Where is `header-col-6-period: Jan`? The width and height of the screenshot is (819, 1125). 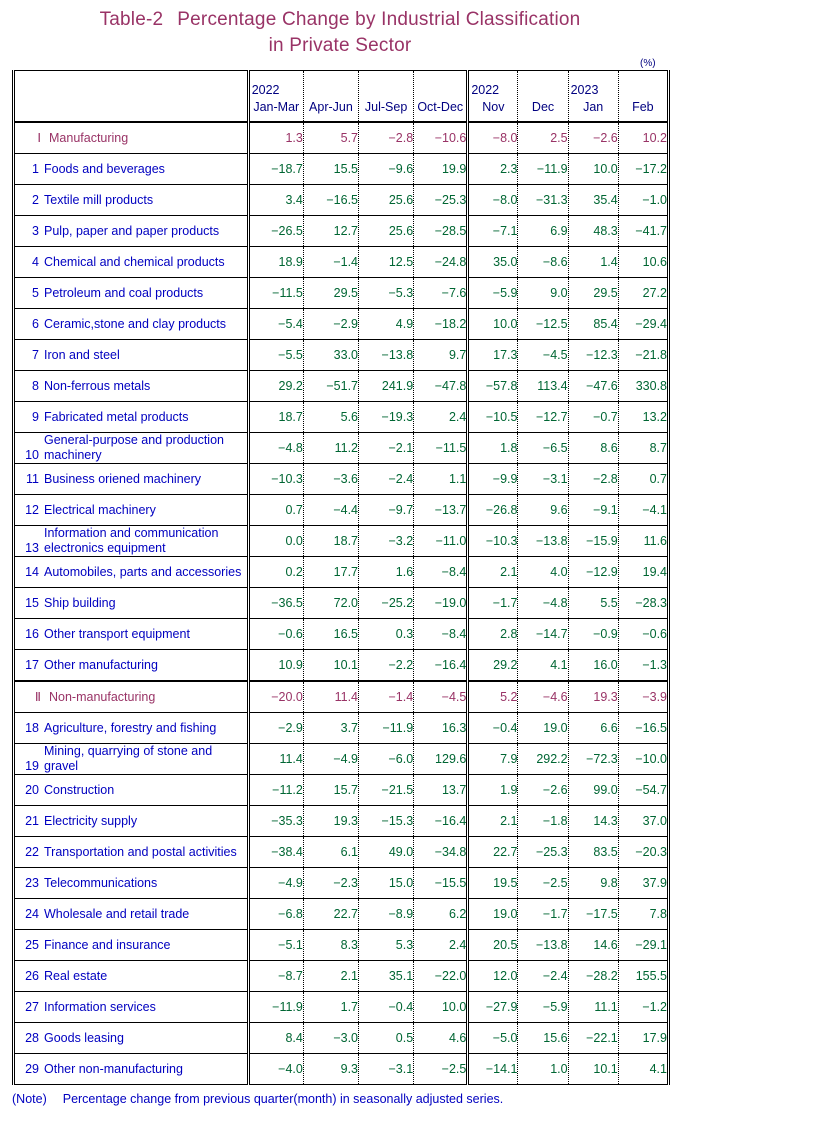
header-col-6-period: Jan is located at coordinates (593, 107).